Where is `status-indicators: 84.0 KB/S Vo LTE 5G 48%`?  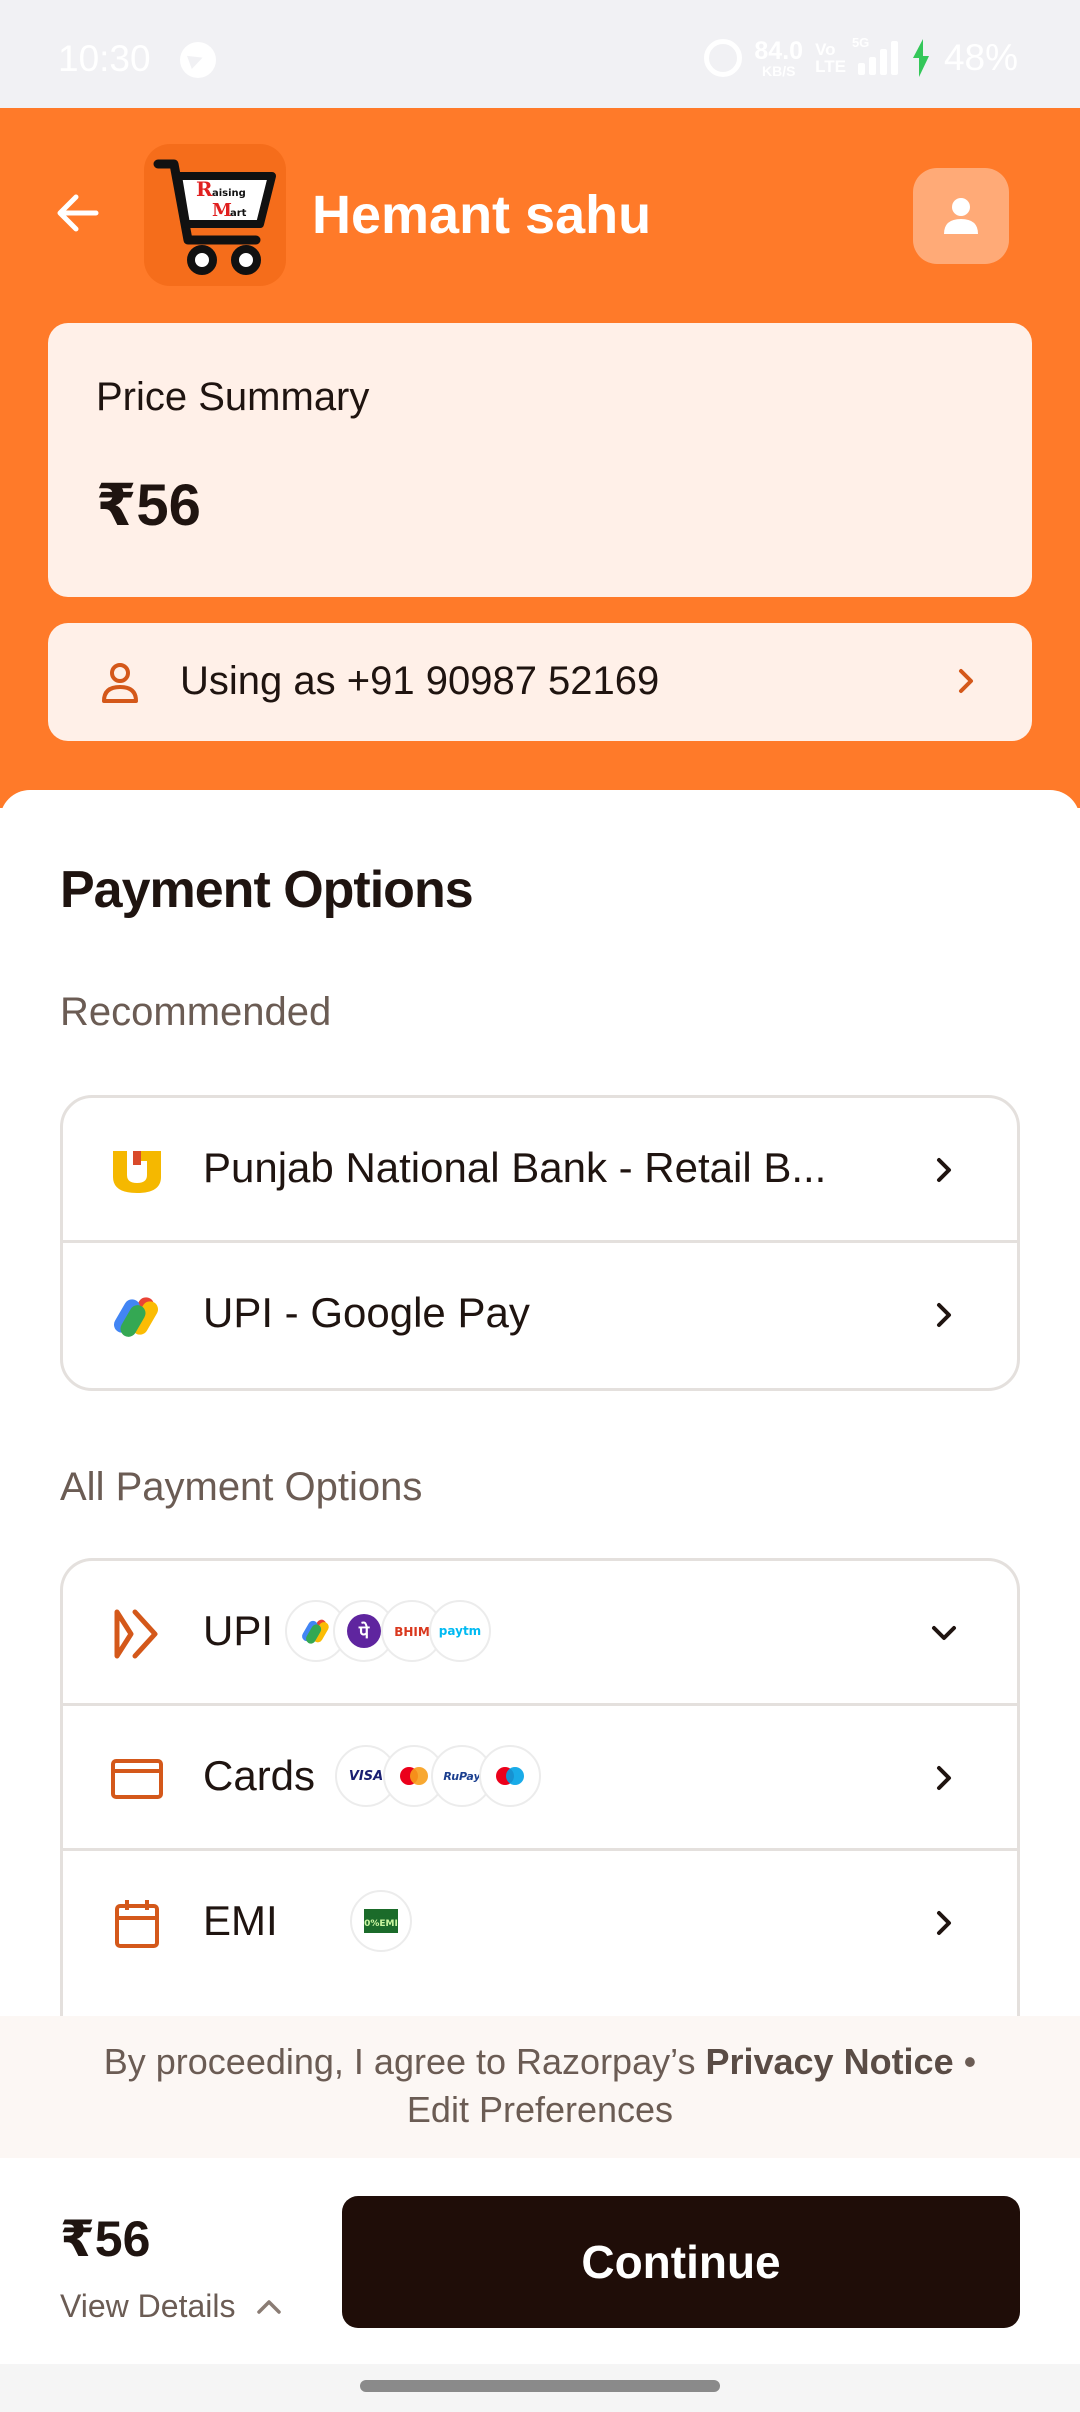 status-indicators: 84.0 KB/S Vo LTE 5G 48% is located at coordinates (861, 57).